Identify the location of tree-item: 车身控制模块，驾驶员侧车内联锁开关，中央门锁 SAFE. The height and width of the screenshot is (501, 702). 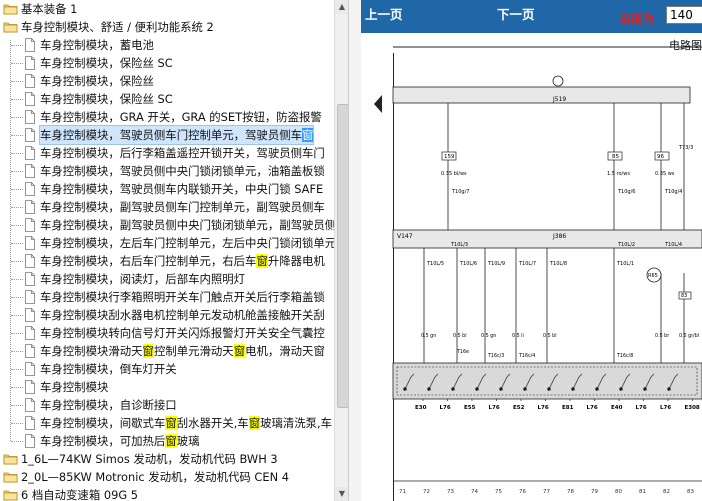
(167, 189).